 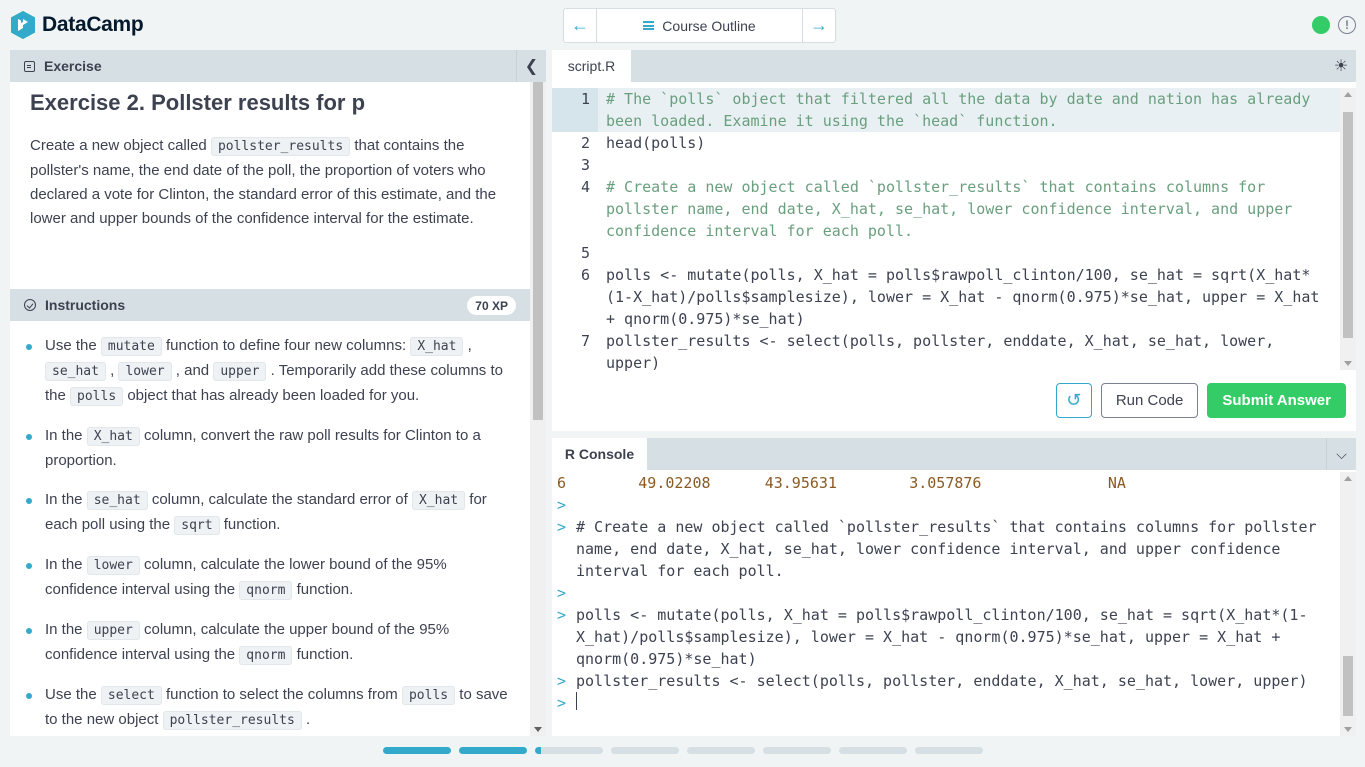 I want to click on console-line: >, so click(x=946, y=593).